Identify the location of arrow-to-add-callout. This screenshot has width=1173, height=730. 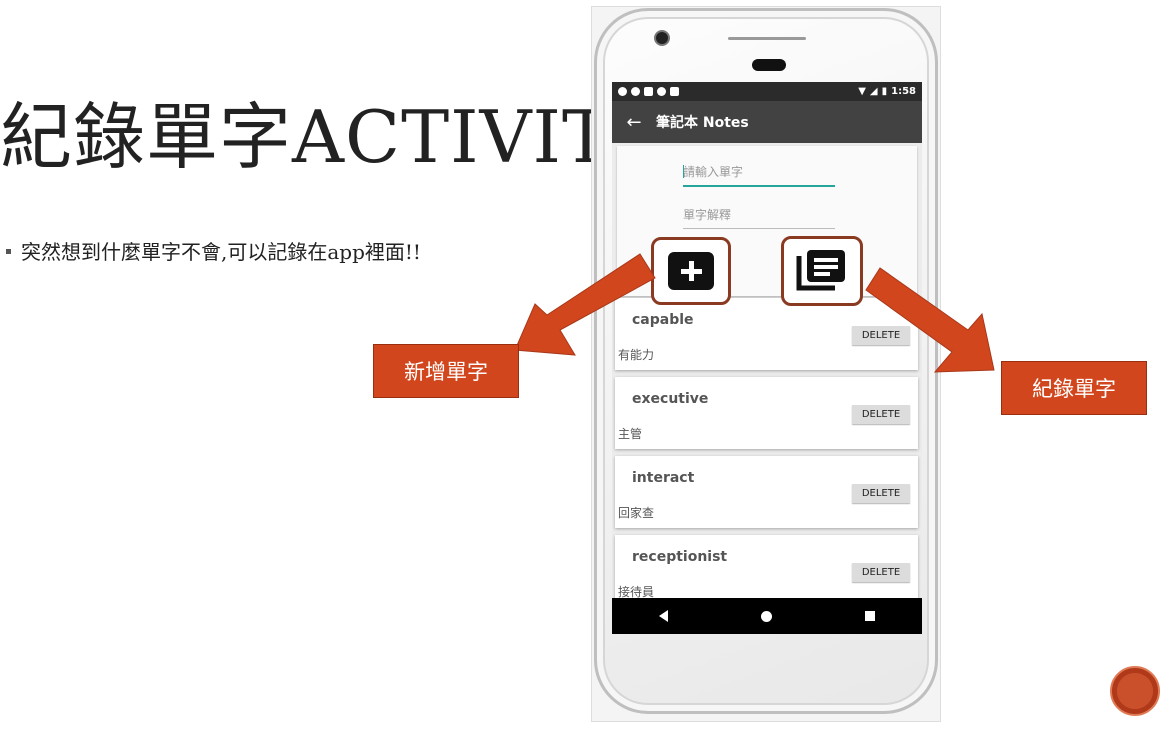
(585, 304).